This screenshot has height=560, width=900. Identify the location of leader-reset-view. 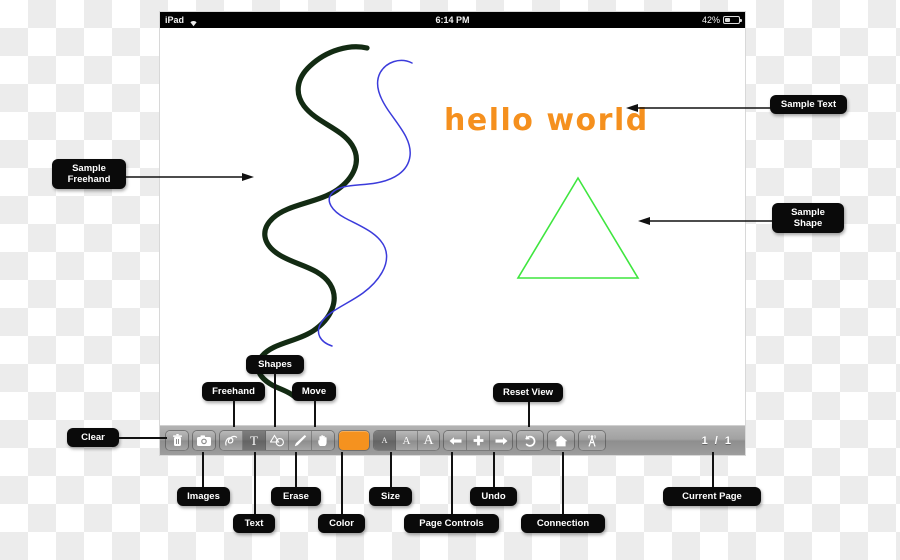
(529, 414).